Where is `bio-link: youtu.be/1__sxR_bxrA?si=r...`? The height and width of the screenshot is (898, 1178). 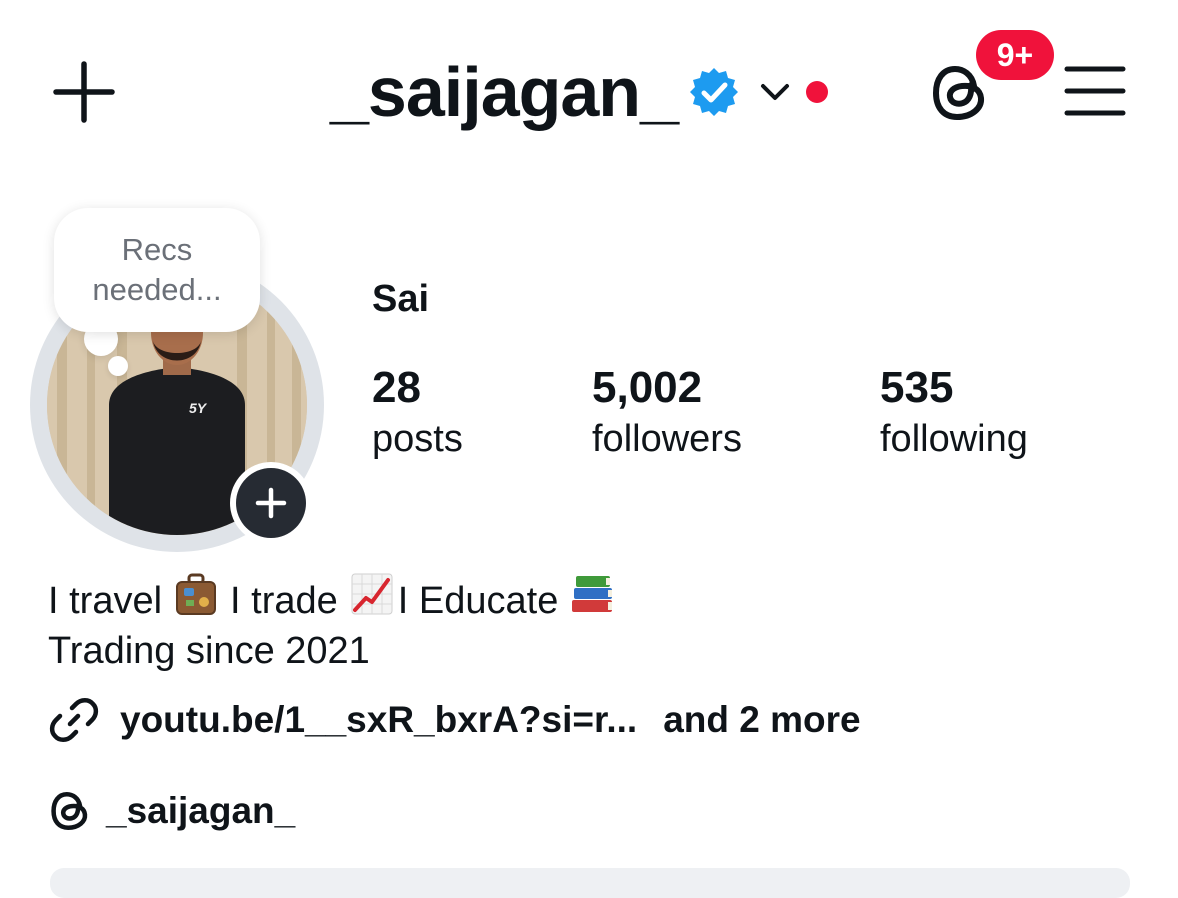 bio-link: youtu.be/1__sxR_bxrA?si=r... is located at coordinates (378, 720).